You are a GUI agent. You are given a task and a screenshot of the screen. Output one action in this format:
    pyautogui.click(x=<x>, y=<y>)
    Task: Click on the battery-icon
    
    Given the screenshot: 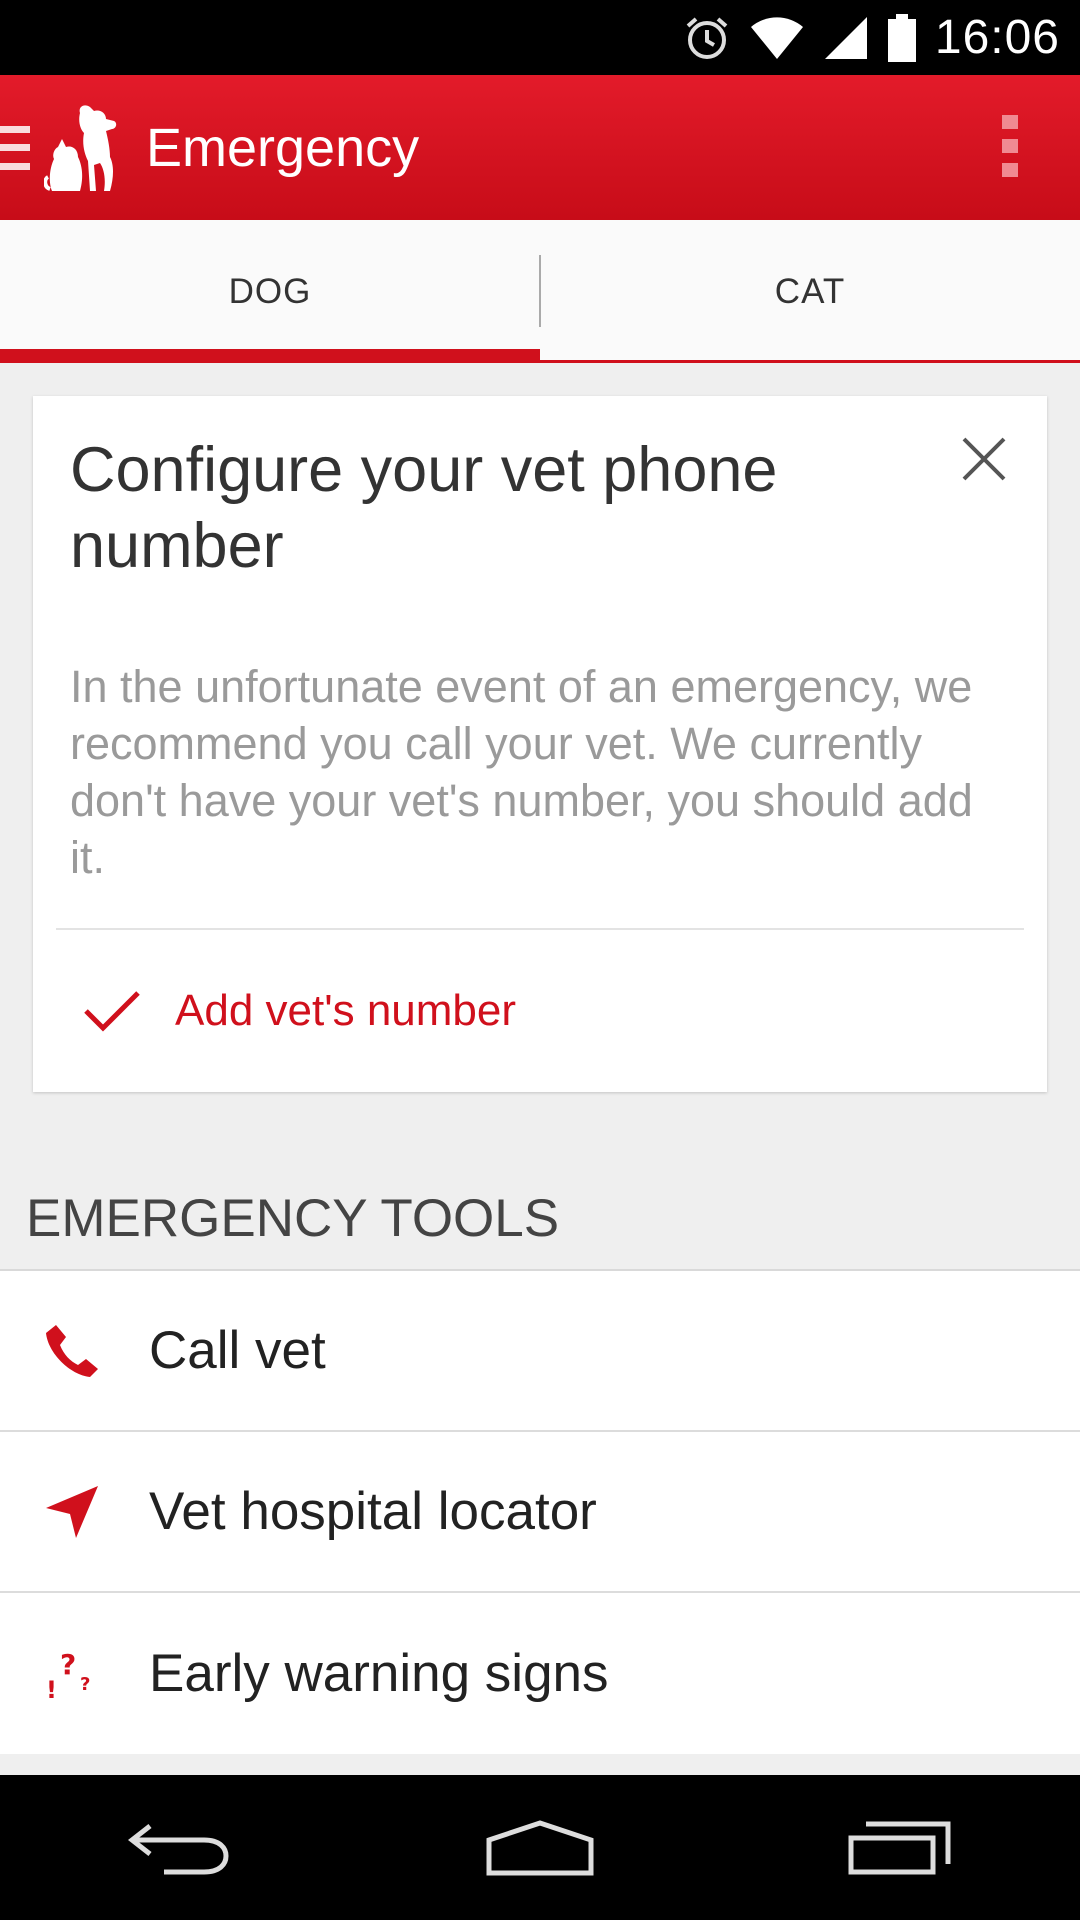 What is the action you would take?
    pyautogui.click(x=902, y=37)
    